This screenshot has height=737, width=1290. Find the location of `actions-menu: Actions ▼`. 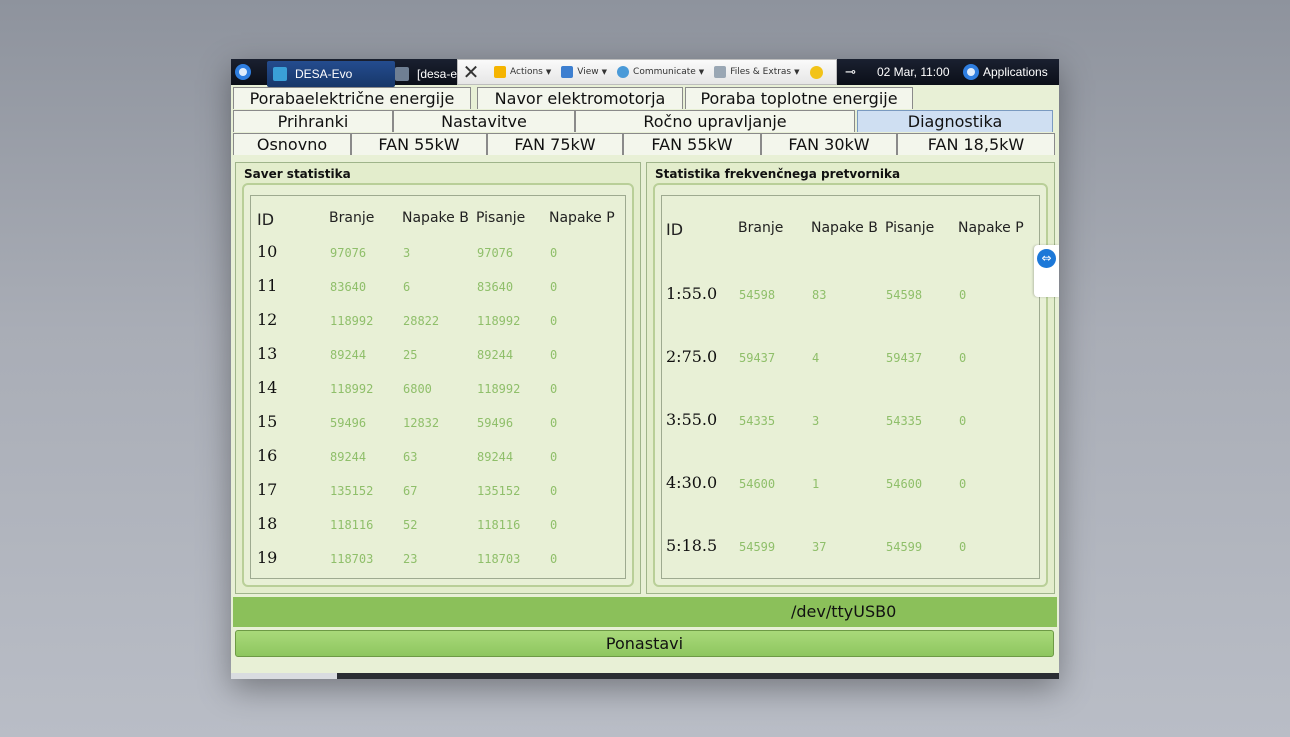

actions-menu: Actions ▼ is located at coordinates (522, 72).